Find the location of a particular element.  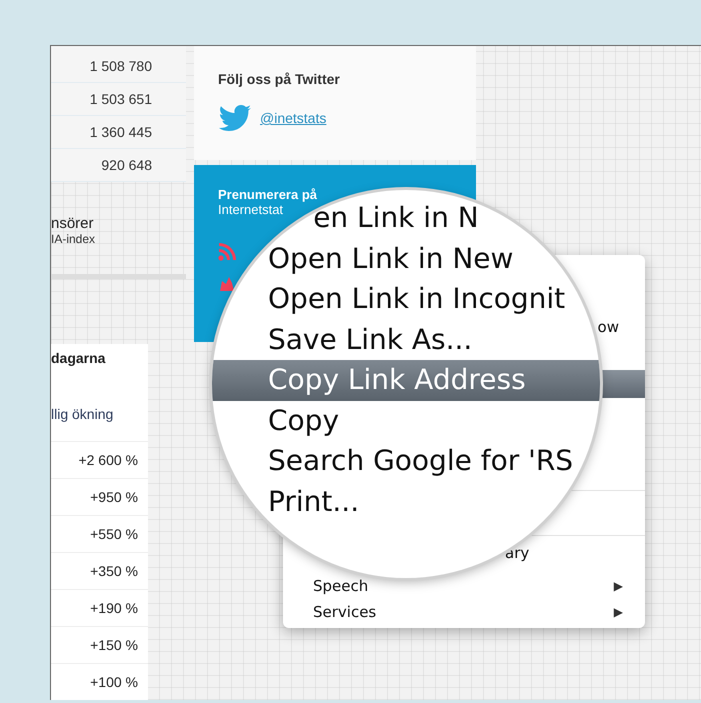

visitor-count: 920 648 is located at coordinates (126, 165).